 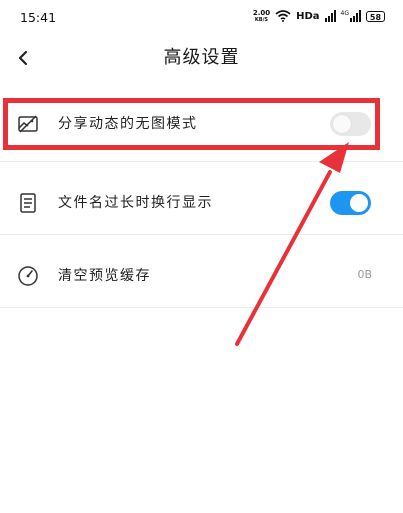 I want to click on page-title: 高级设置, so click(x=201, y=57).